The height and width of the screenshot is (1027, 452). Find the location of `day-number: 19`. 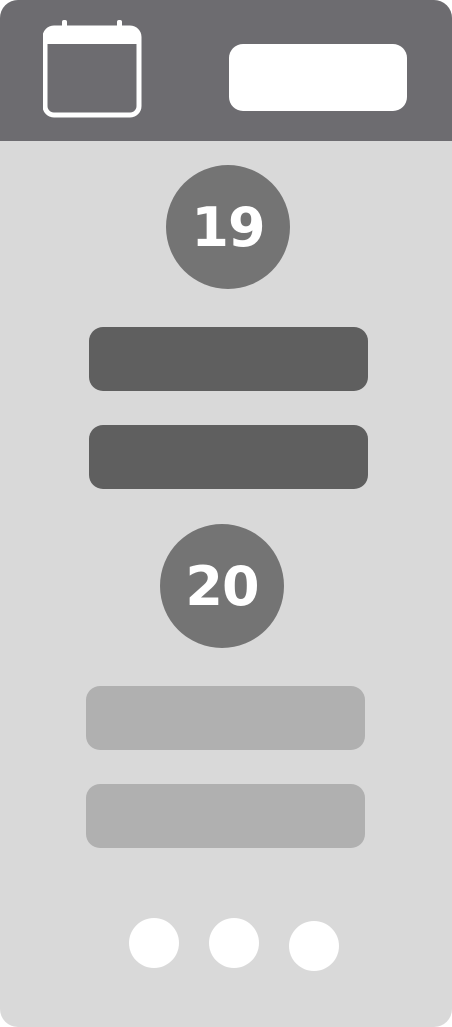

day-number: 19 is located at coordinates (228, 227).